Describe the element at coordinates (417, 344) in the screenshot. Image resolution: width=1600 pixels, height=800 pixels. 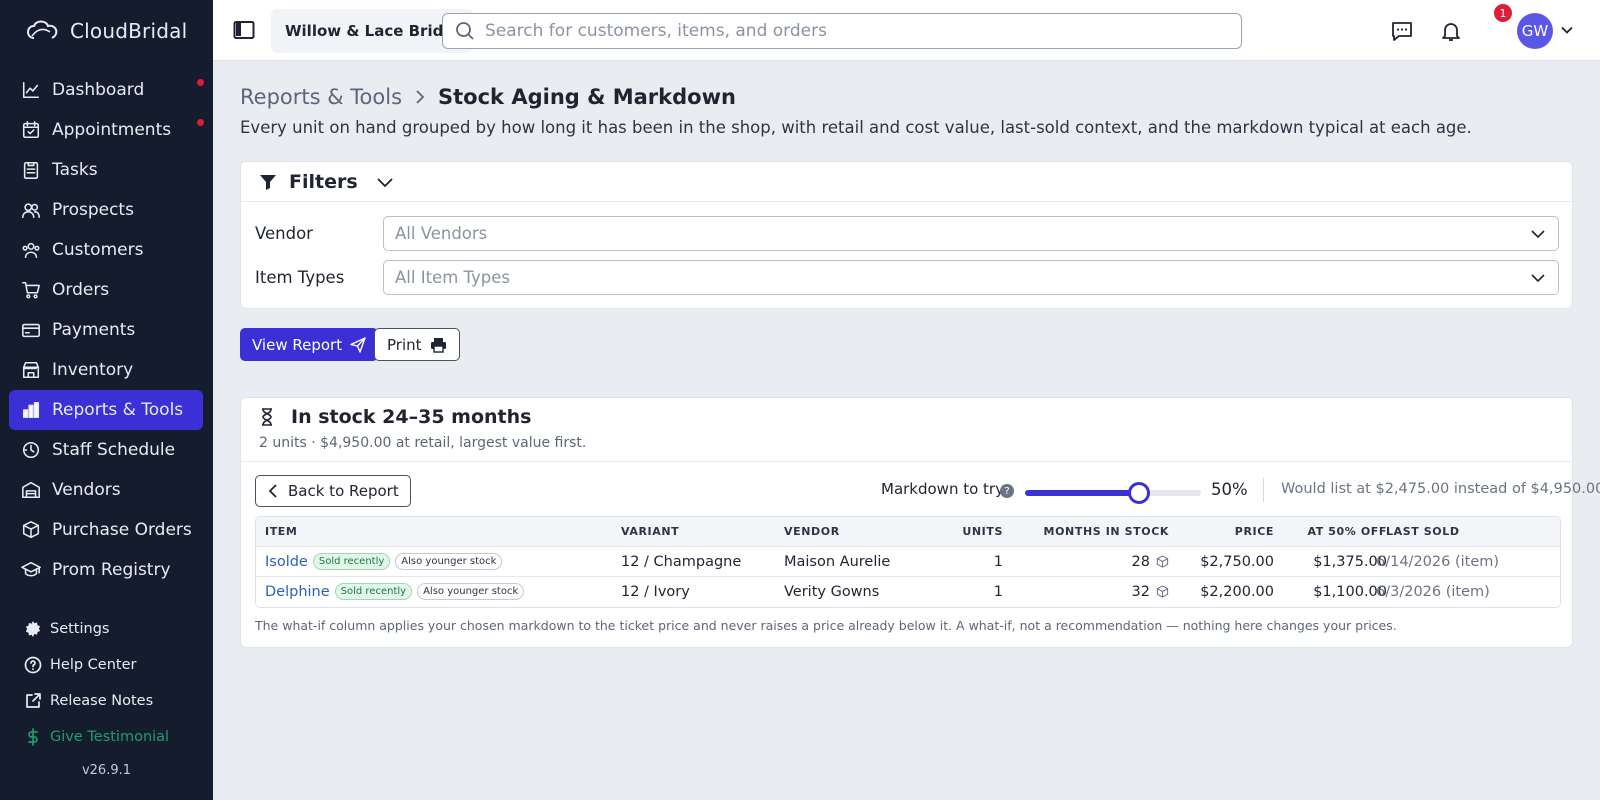
I see `print-button: Print` at that location.